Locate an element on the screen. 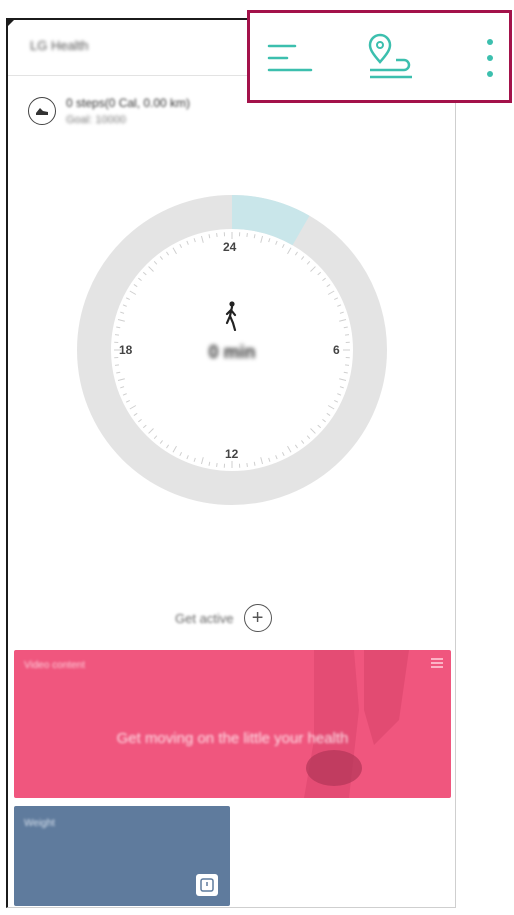 The width and height of the screenshot is (514, 915). walking-person-icon is located at coordinates (231, 316).